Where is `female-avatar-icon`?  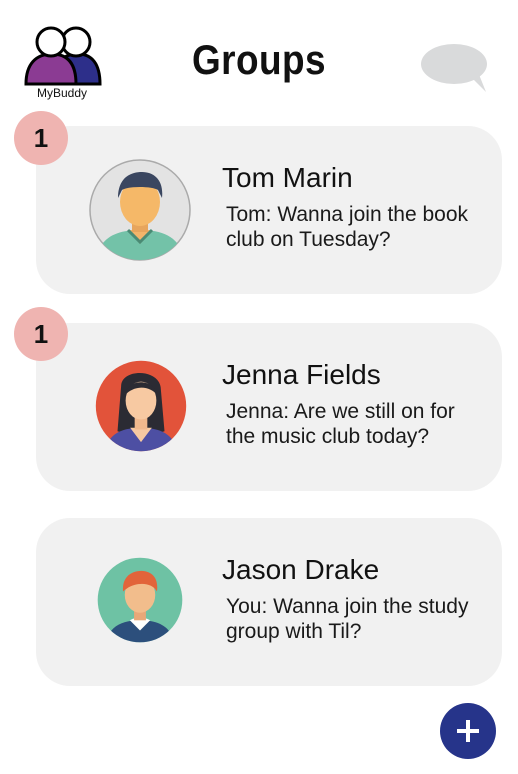 female-avatar-icon is located at coordinates (141, 406).